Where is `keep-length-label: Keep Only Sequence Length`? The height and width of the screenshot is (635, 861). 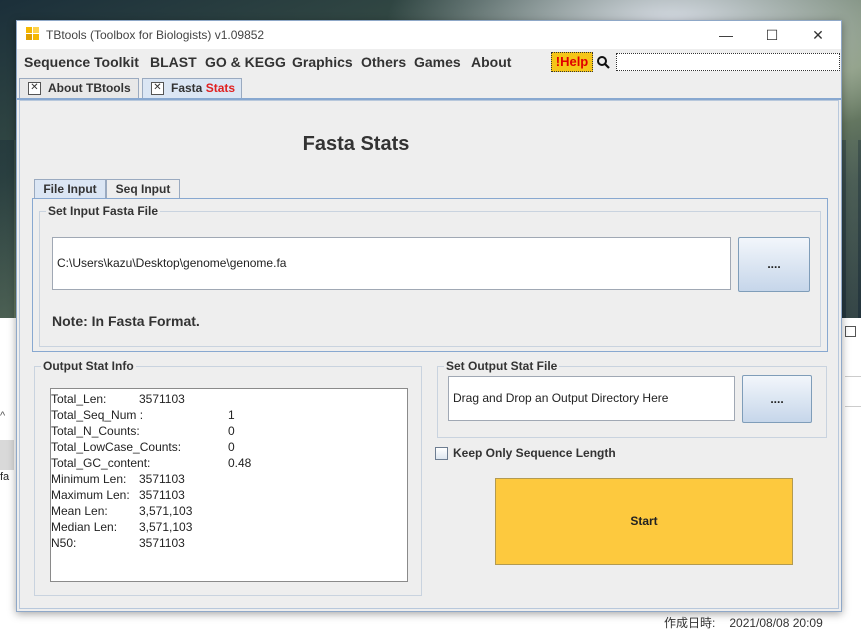
keep-length-label: Keep Only Sequence Length is located at coordinates (534, 453).